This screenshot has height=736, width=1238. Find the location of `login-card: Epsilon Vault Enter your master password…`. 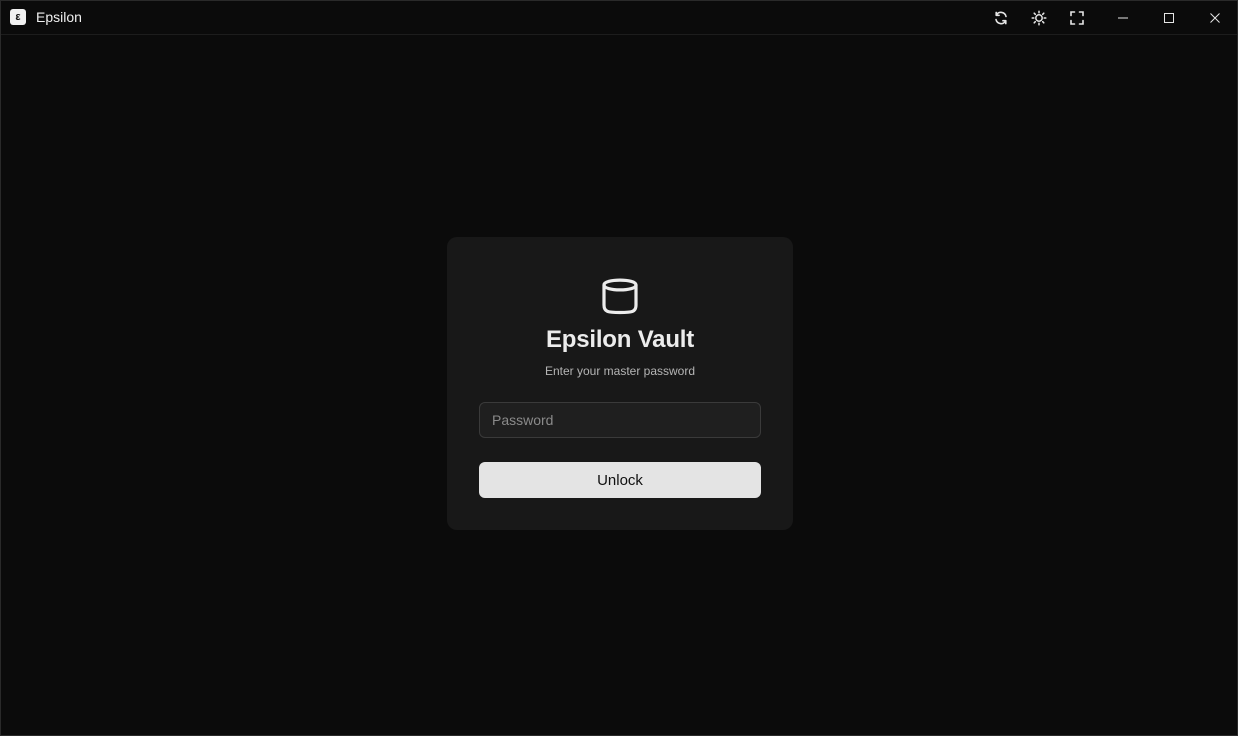

login-card: Epsilon Vault Enter your master password… is located at coordinates (620, 383).